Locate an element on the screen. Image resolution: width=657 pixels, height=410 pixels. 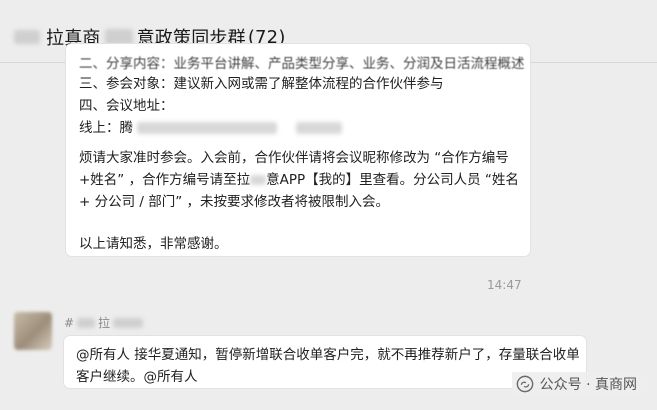
sender-name: # 拉 is located at coordinates (104, 322).